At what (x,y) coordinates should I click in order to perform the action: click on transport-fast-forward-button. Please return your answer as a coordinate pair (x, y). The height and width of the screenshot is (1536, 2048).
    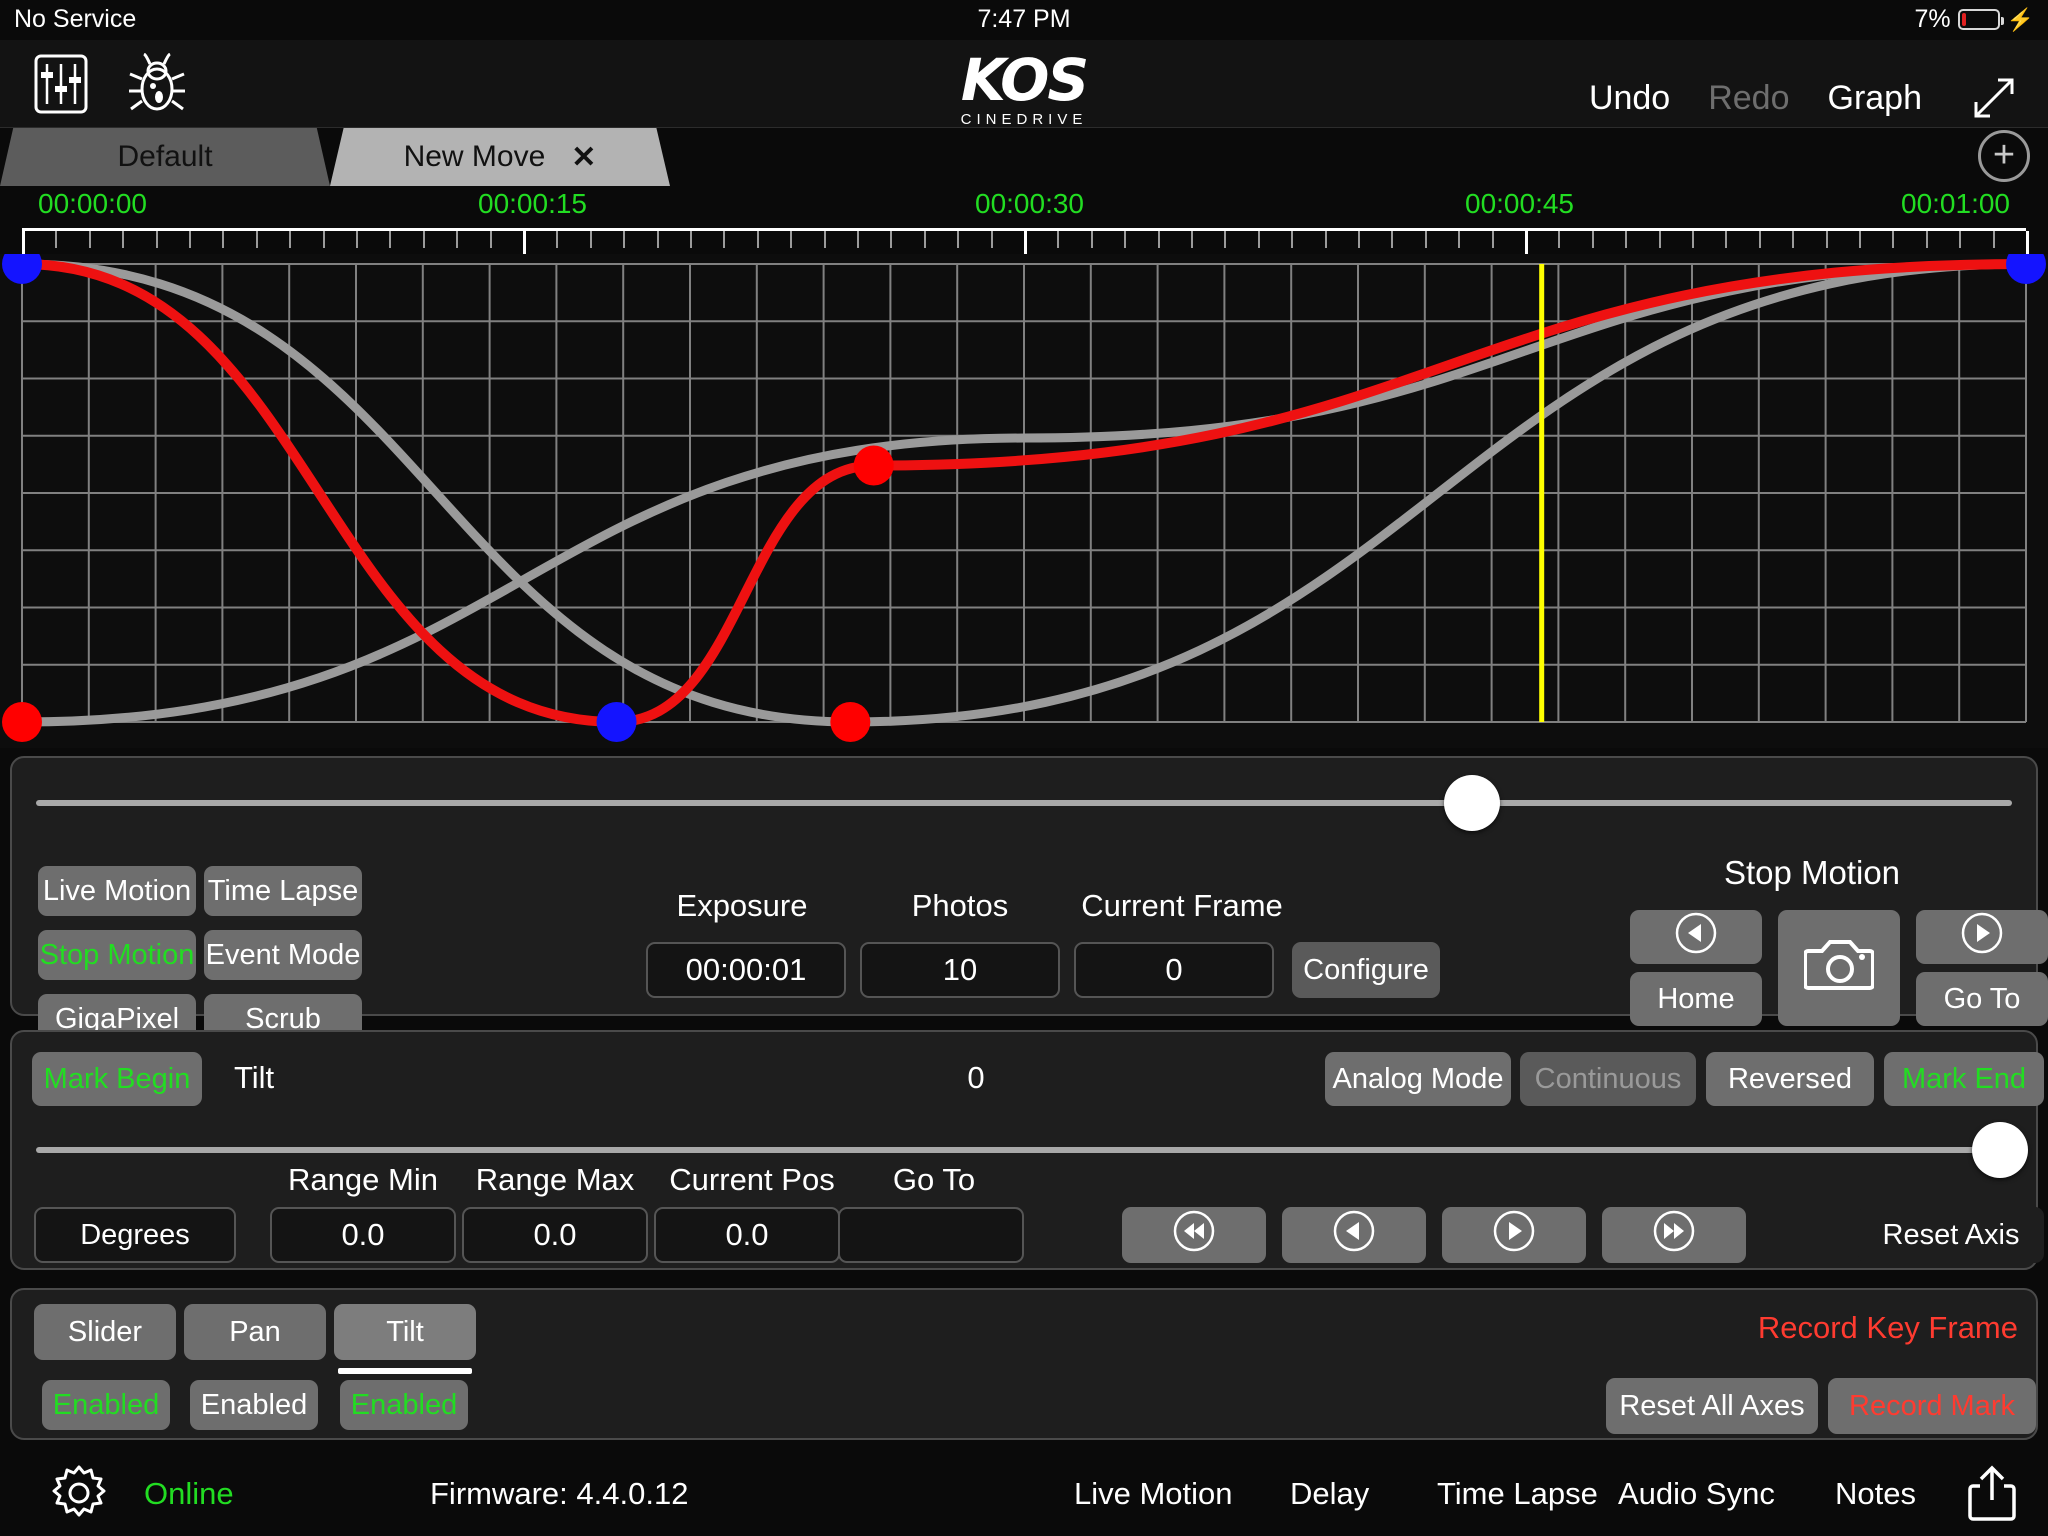
    Looking at the image, I should click on (1674, 1235).